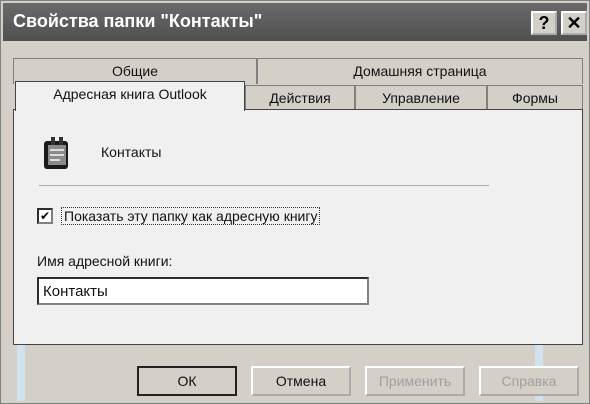  Describe the element at coordinates (45, 216) in the screenshot. I see `show-as-address-book-checkbox: ✔` at that location.